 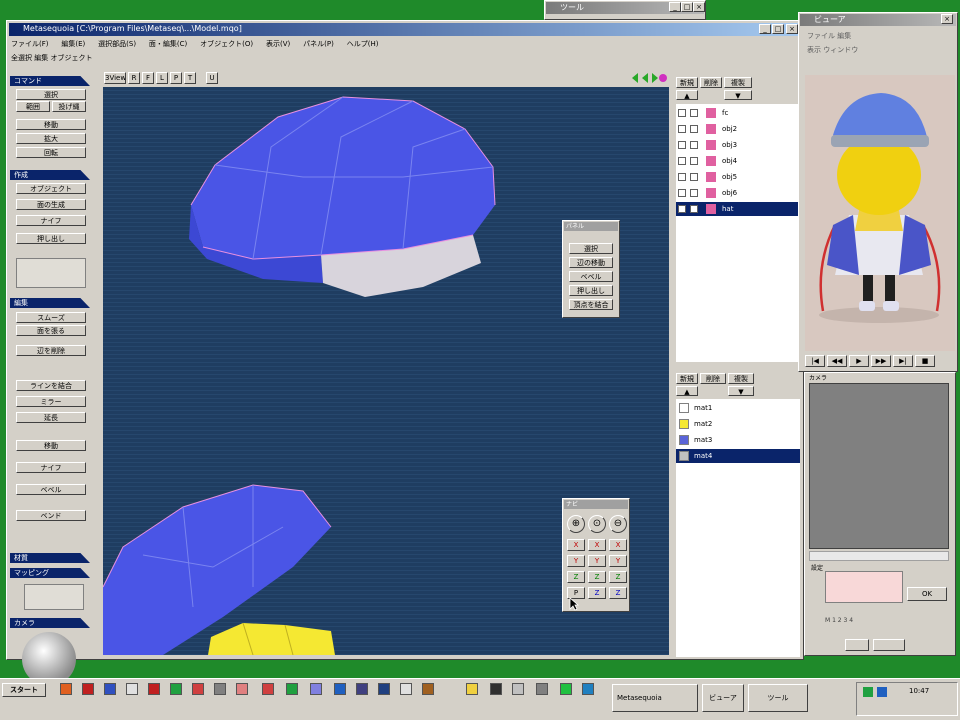 What do you see at coordinates (738, 440) in the screenshot?
I see `material-row: mat3` at bounding box center [738, 440].